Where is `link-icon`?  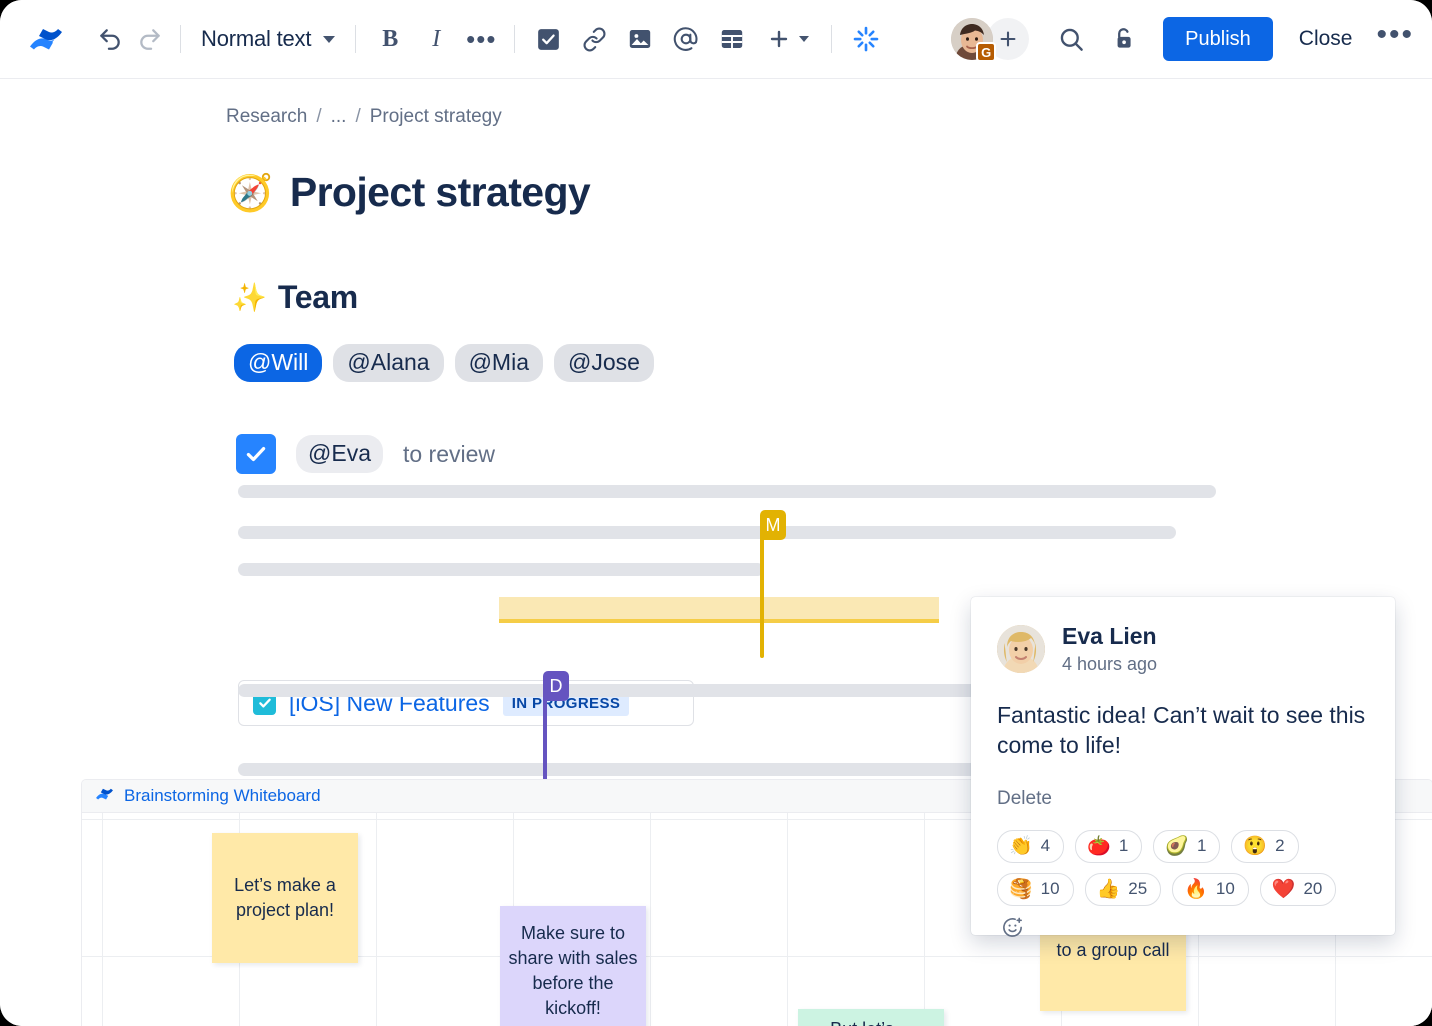 link-icon is located at coordinates (594, 39).